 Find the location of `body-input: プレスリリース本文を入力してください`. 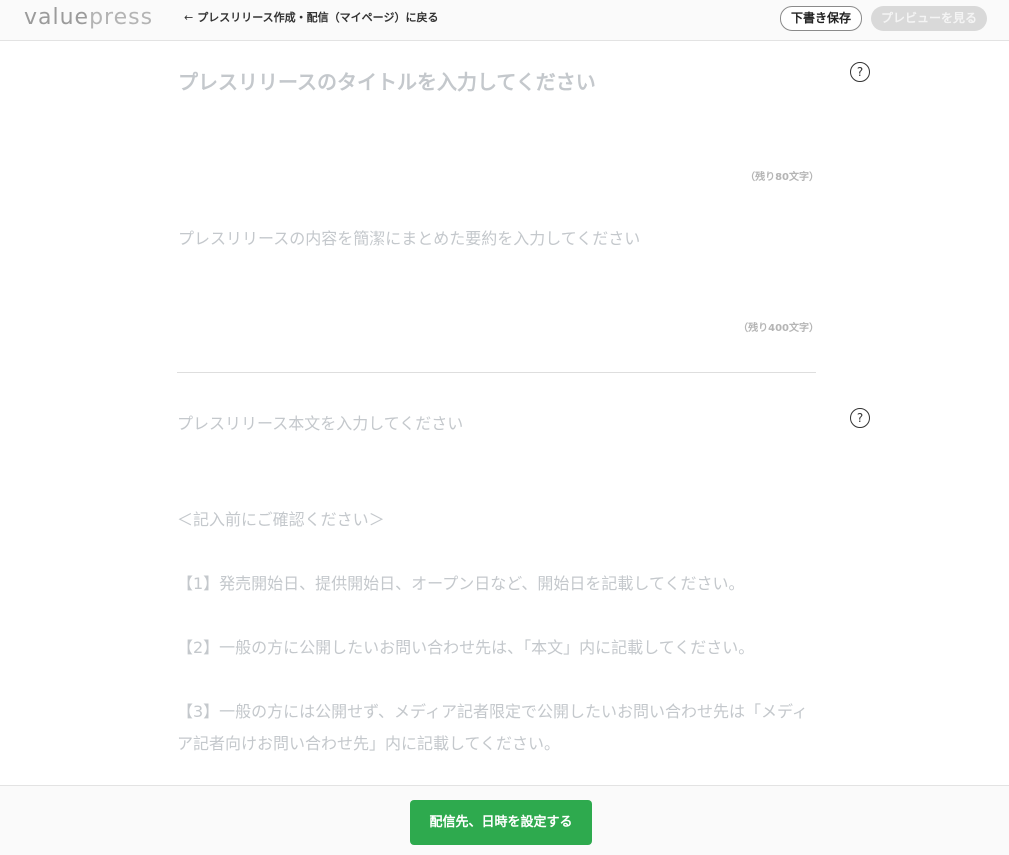

body-input: プレスリリース本文を入力してください is located at coordinates (320, 424).